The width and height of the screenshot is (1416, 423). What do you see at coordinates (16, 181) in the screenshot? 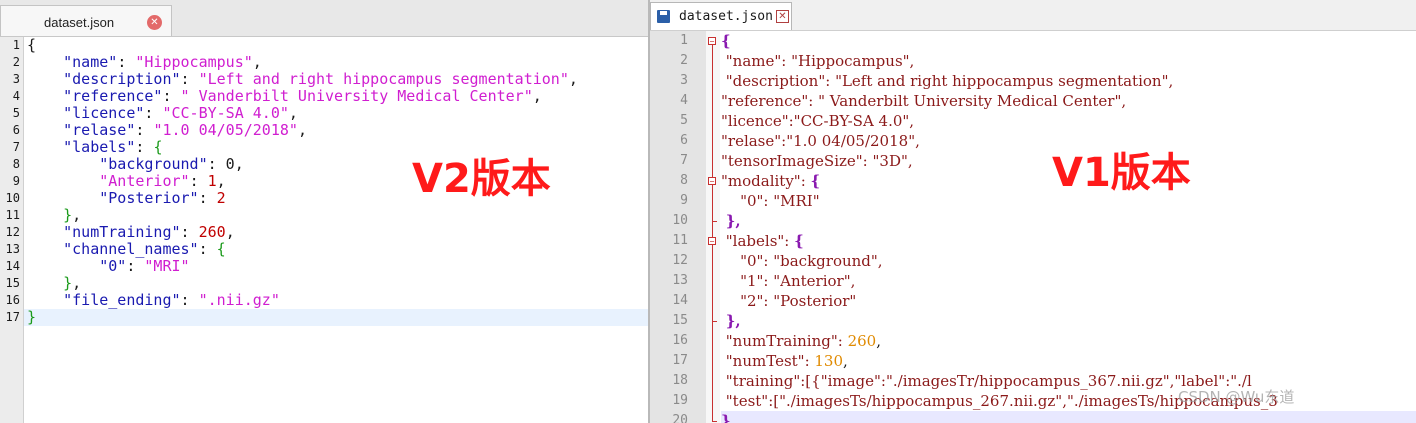
I see `line-number: 9` at bounding box center [16, 181].